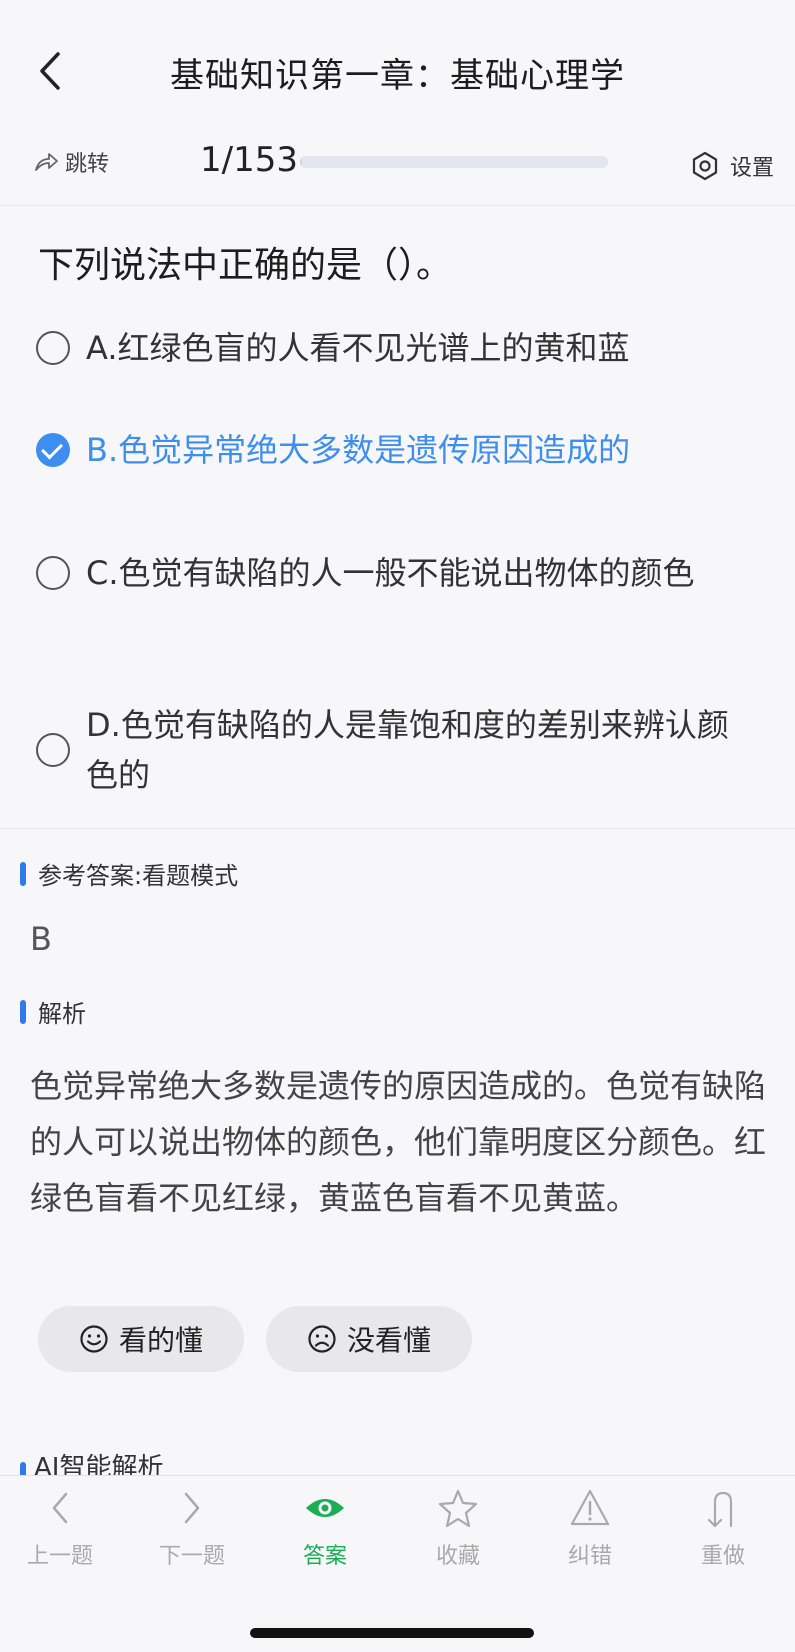  I want to click on nav-report-label: 纠错, so click(589, 1556).